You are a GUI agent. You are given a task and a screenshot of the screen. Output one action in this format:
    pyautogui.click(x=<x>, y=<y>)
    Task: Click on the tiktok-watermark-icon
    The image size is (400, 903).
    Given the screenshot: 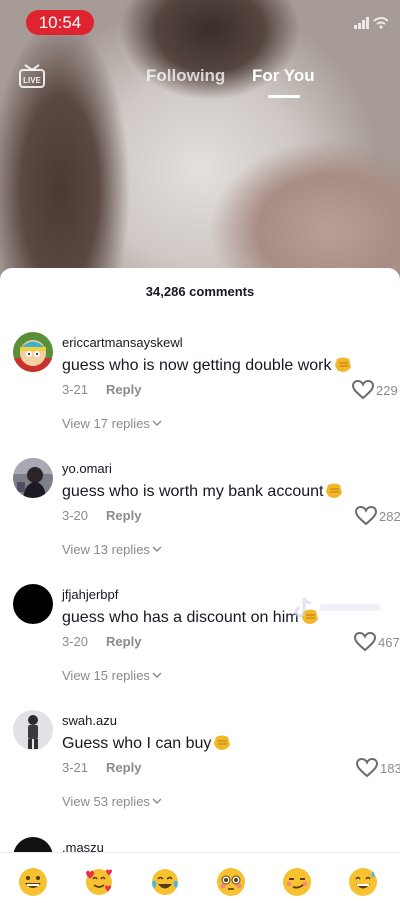 What is the action you would take?
    pyautogui.click(x=342, y=608)
    